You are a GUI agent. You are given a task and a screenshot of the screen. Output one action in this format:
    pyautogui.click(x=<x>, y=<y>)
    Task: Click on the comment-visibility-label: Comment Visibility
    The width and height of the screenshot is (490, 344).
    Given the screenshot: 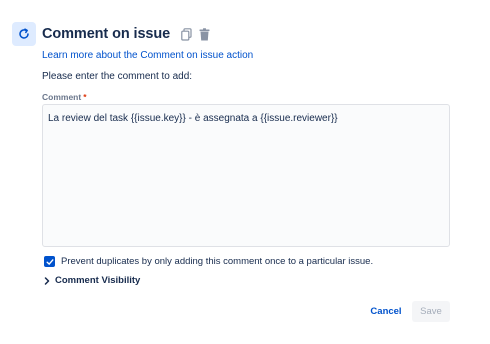 What is the action you would take?
    pyautogui.click(x=98, y=280)
    